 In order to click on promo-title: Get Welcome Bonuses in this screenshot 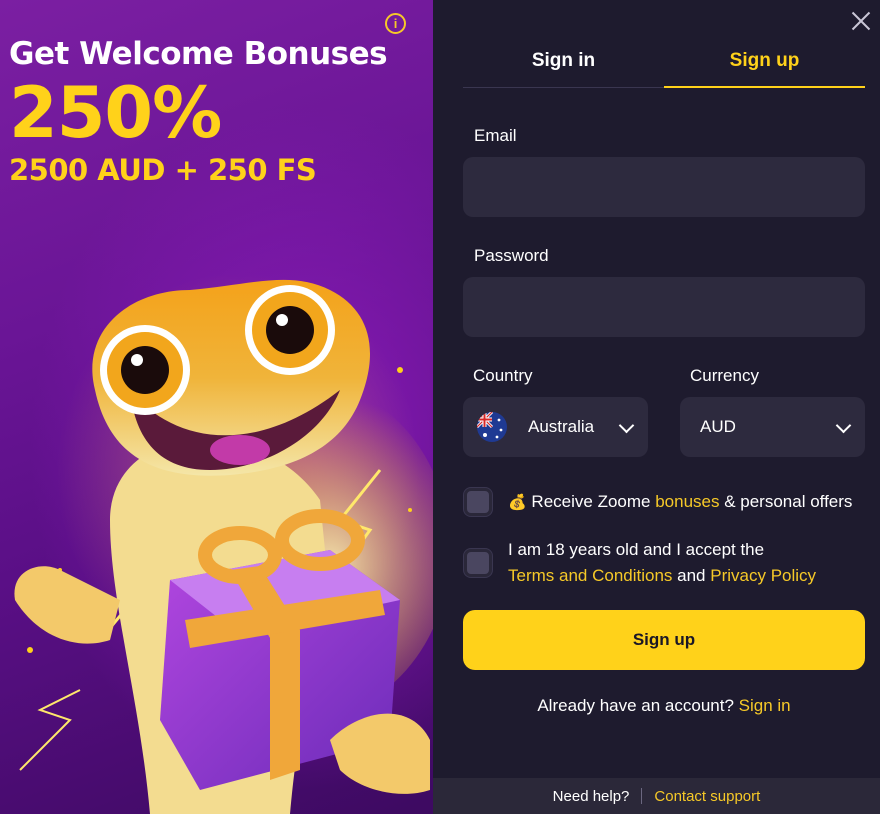, I will do `click(198, 54)`.